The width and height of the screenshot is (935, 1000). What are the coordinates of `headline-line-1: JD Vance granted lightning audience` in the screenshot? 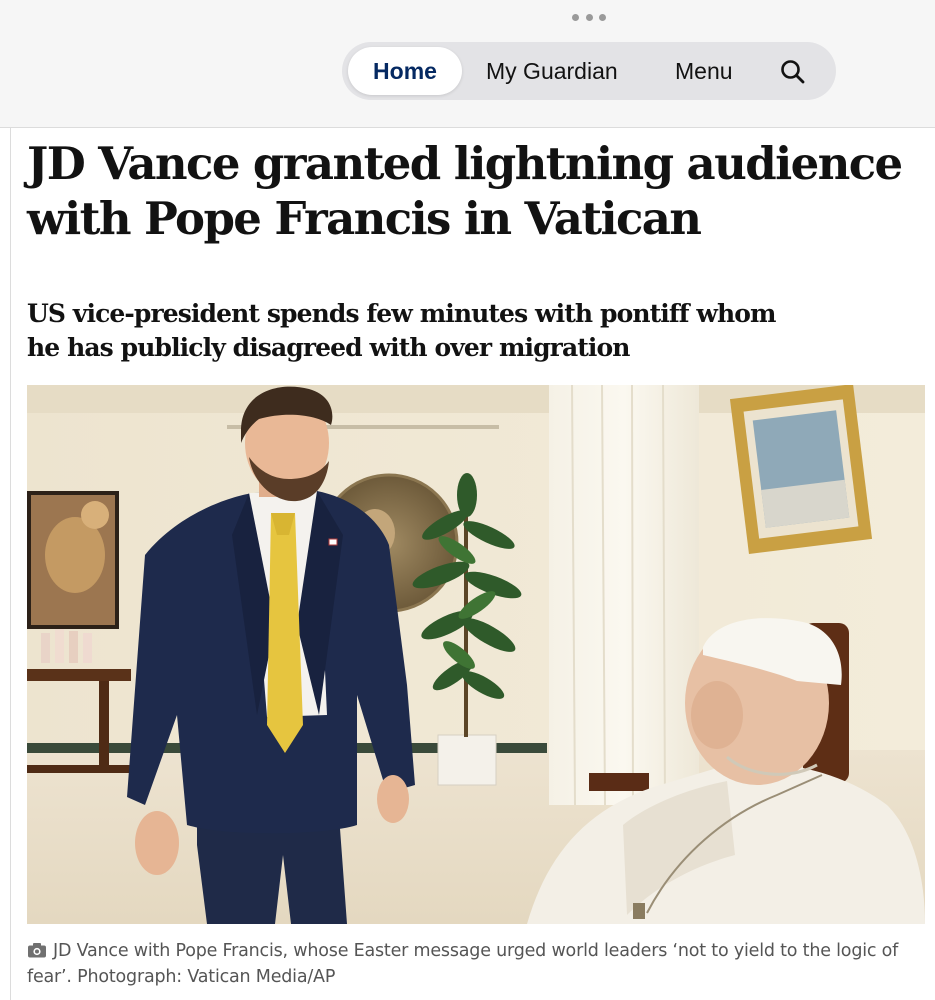 It's located at (465, 163).